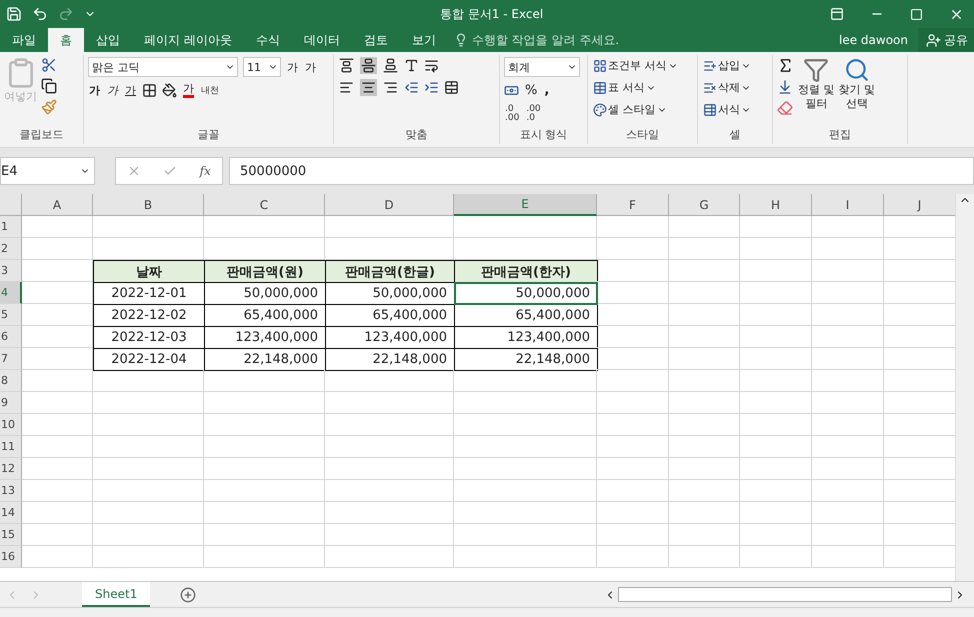 The height and width of the screenshot is (617, 974). What do you see at coordinates (537, 40) in the screenshot?
I see `tell-me-field: 수행할 작업을 알려 주세요.` at bounding box center [537, 40].